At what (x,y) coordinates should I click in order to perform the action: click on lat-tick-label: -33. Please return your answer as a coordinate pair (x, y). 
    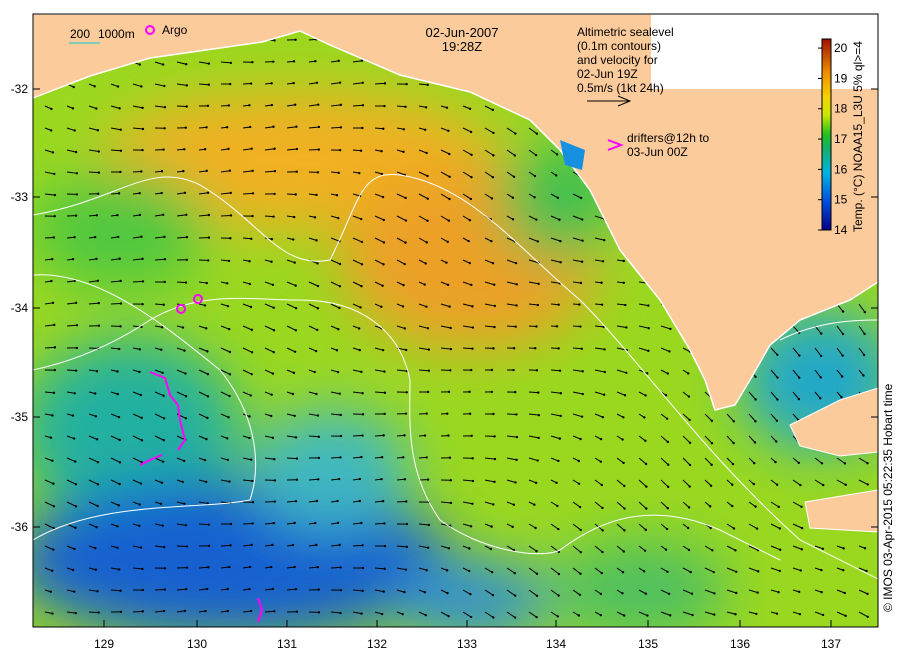
    Looking at the image, I should click on (20, 197).